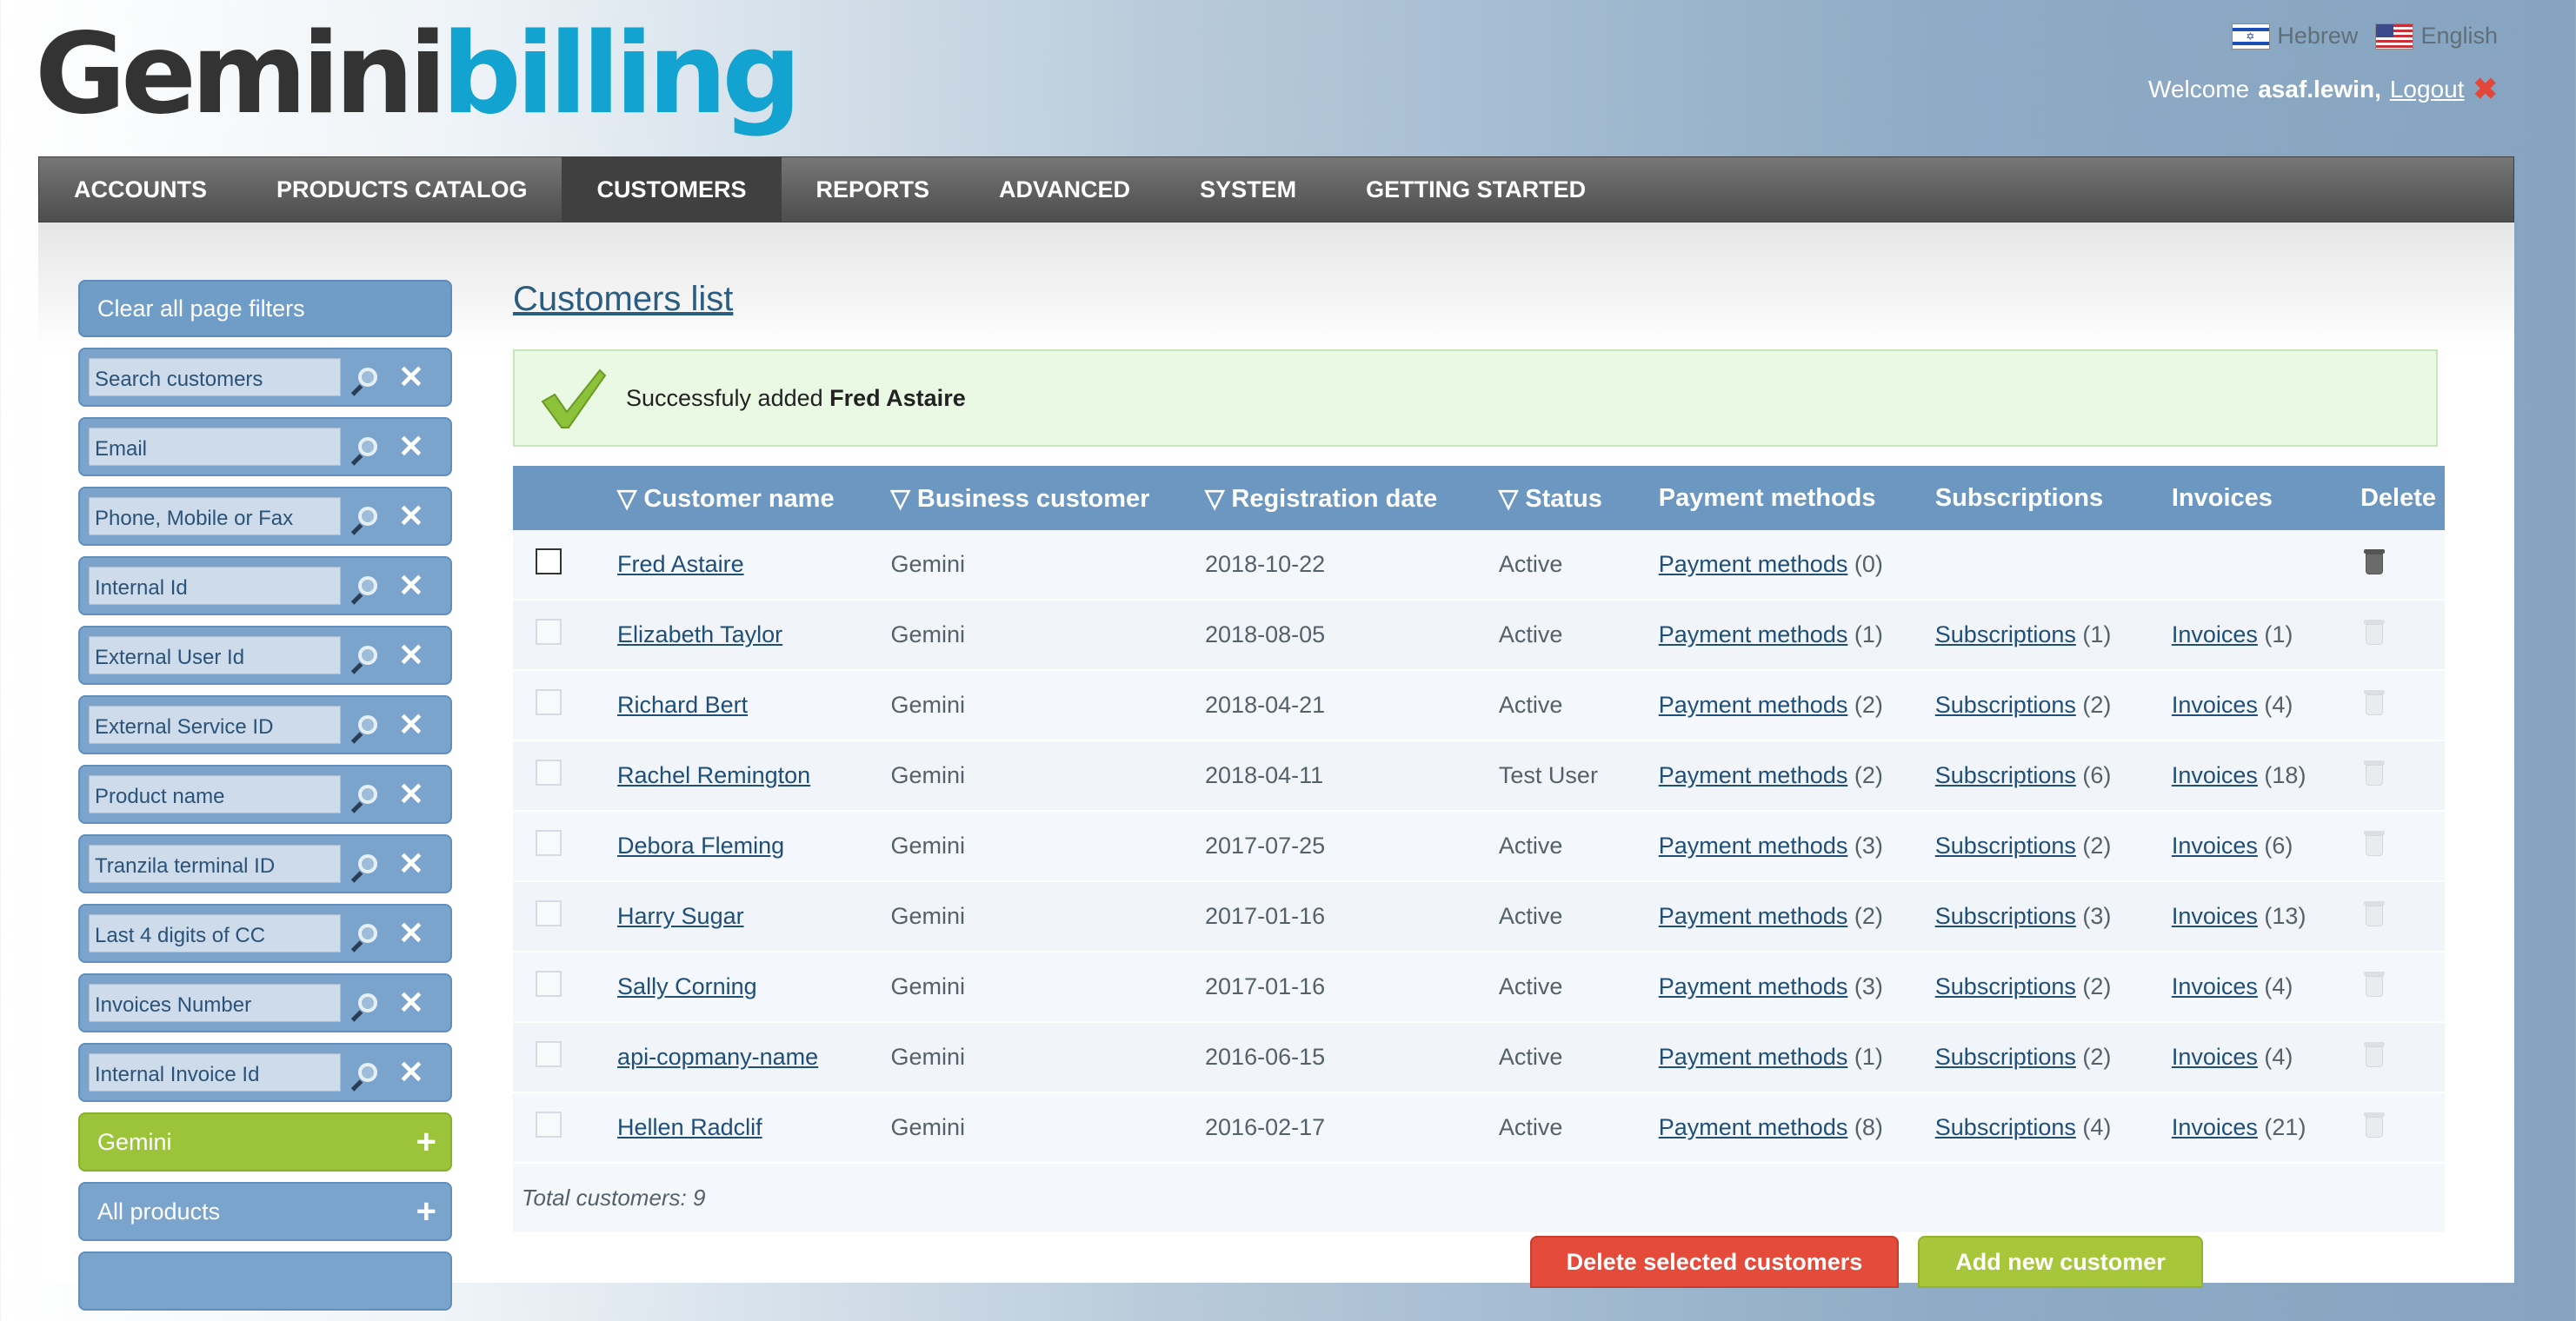  Describe the element at coordinates (215, 586) in the screenshot. I see `filter-input: Internal Id` at that location.